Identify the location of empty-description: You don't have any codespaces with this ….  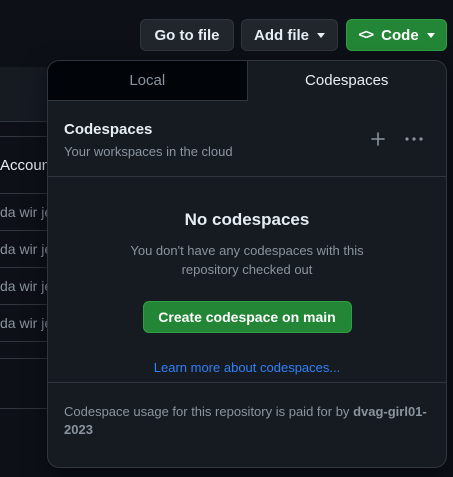
(247, 260).